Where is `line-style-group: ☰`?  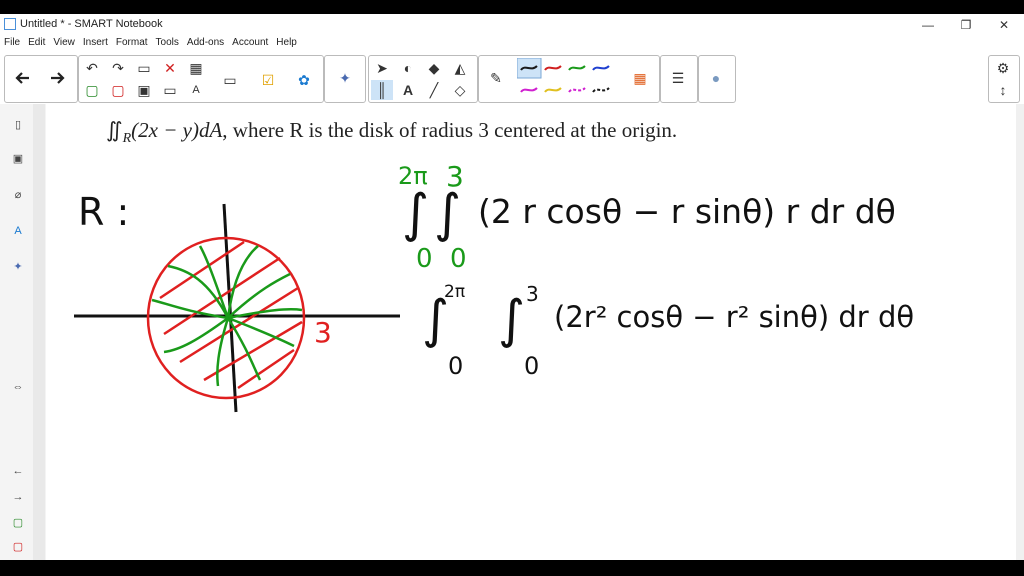
line-style-group: ☰ is located at coordinates (679, 79).